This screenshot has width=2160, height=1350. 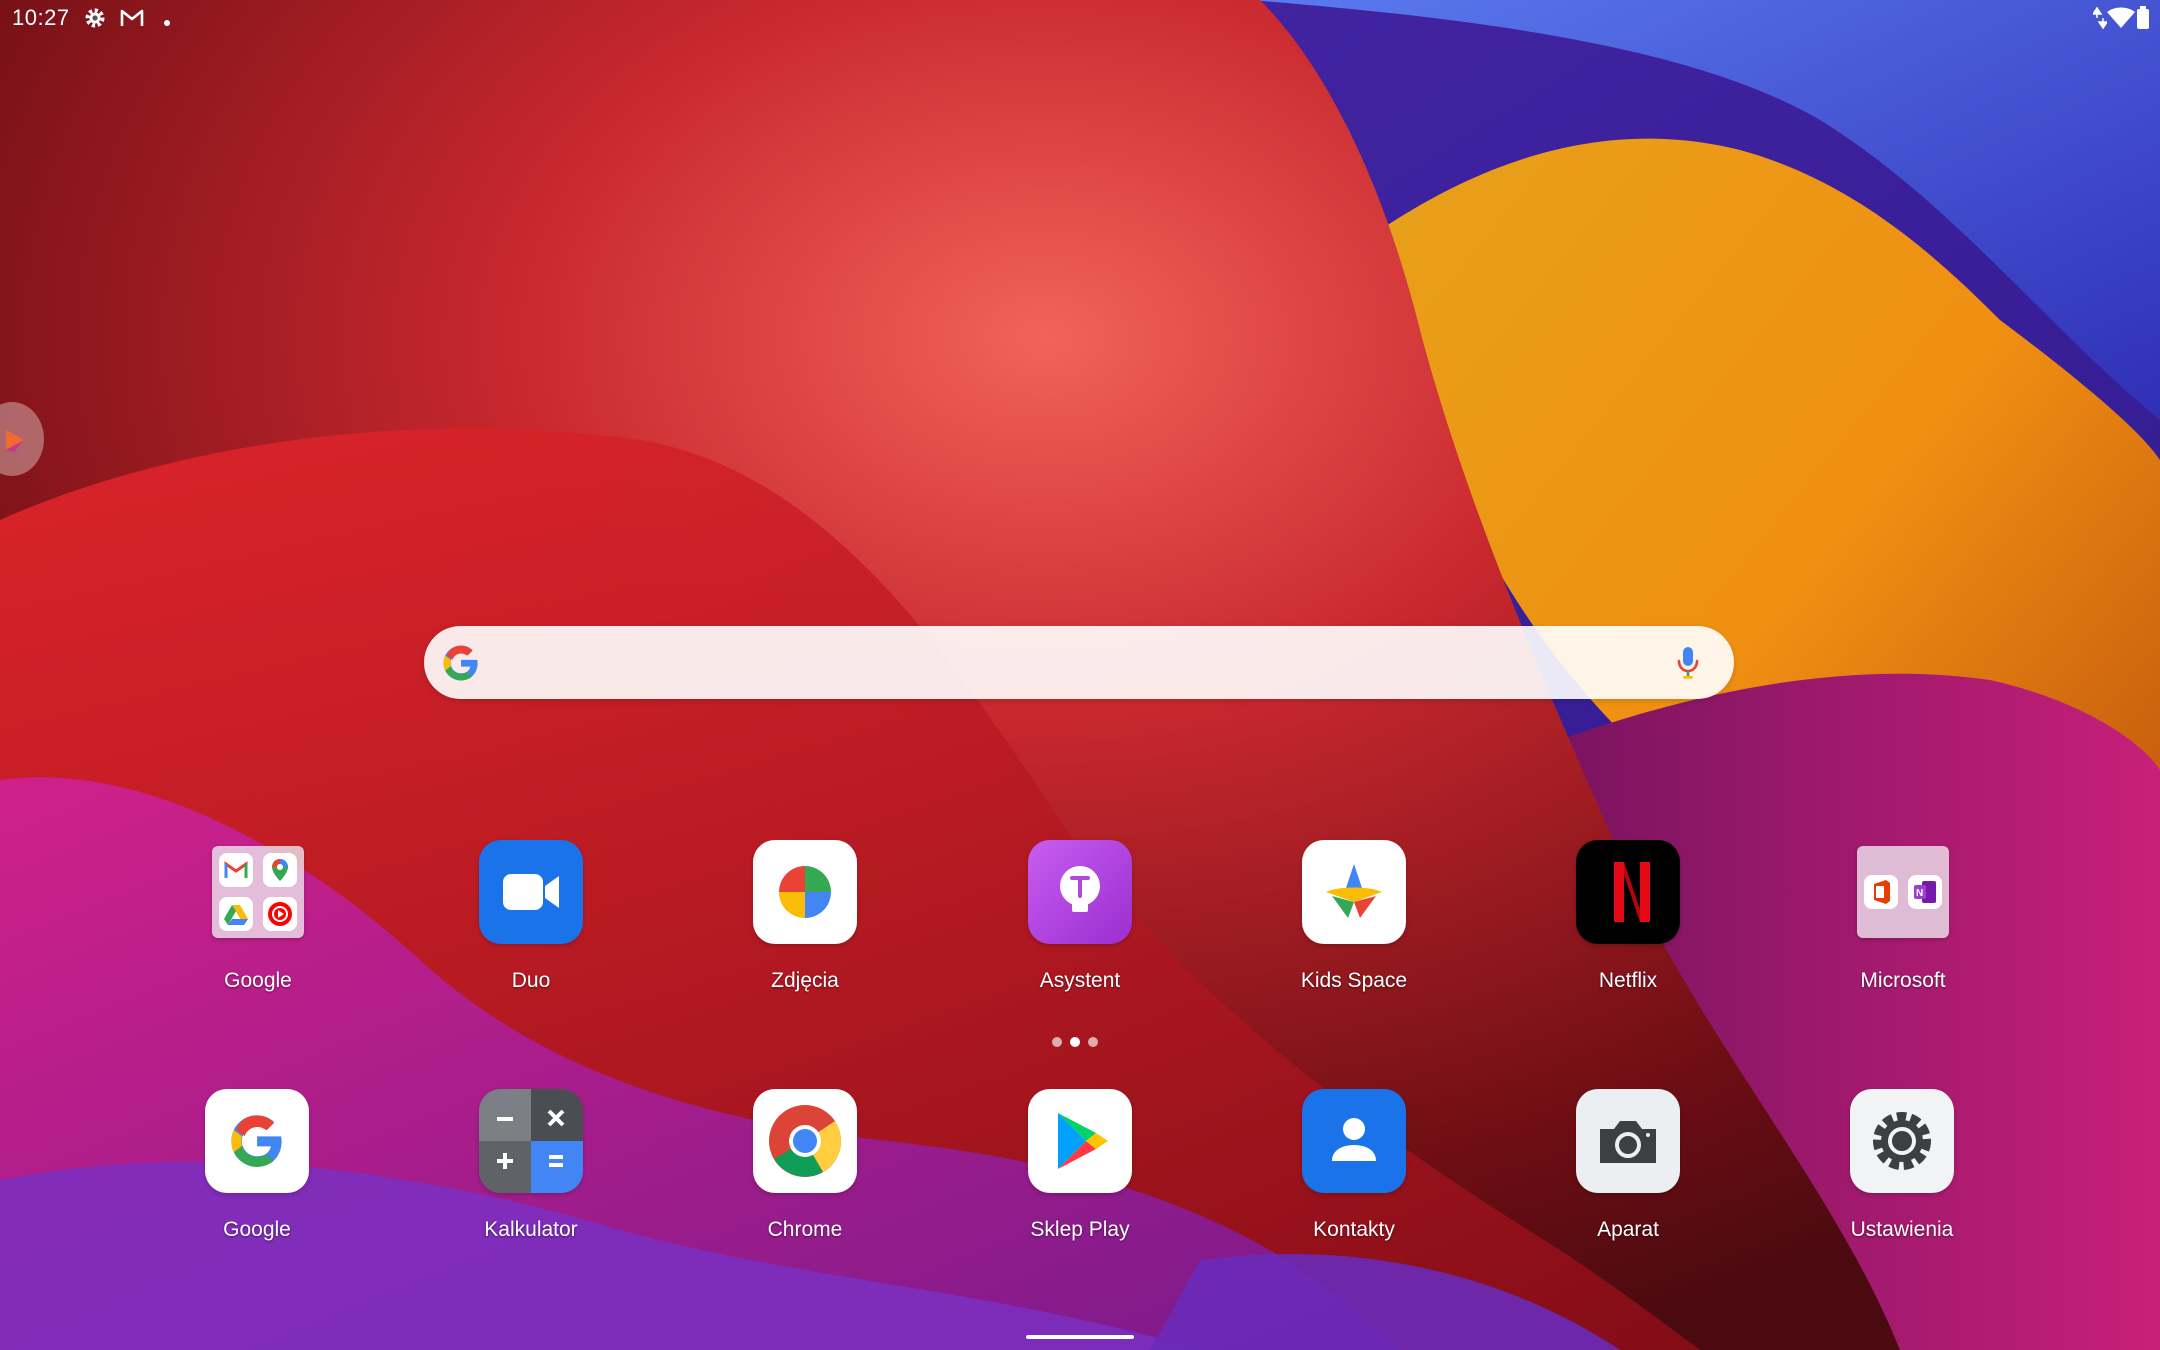 What do you see at coordinates (1080, 892) in the screenshot?
I see `lightbulb-icon` at bounding box center [1080, 892].